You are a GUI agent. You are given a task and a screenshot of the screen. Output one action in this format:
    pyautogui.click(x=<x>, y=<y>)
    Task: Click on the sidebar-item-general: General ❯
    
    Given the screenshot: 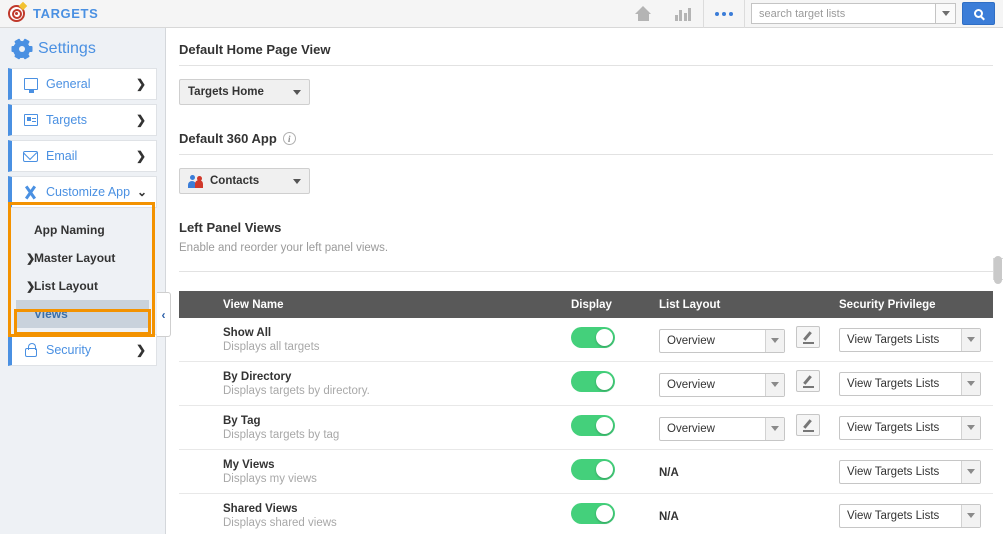 What is the action you would take?
    pyautogui.click(x=82, y=84)
    